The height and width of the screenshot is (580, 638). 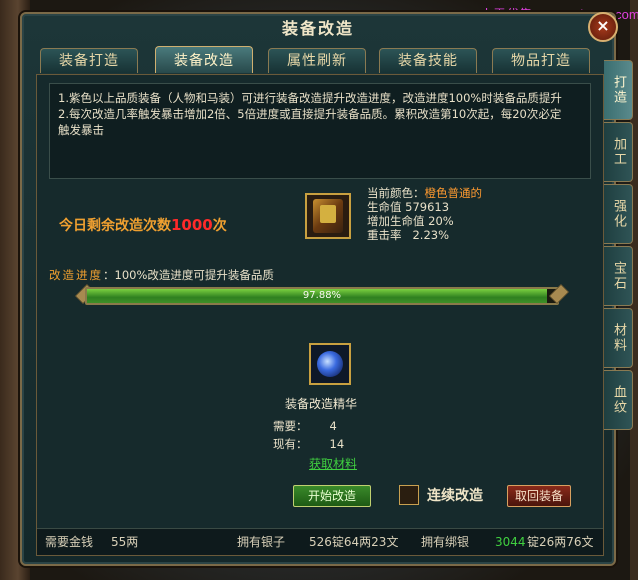 What do you see at coordinates (125, 542) in the screenshot?
I see `gold-value: 55两` at bounding box center [125, 542].